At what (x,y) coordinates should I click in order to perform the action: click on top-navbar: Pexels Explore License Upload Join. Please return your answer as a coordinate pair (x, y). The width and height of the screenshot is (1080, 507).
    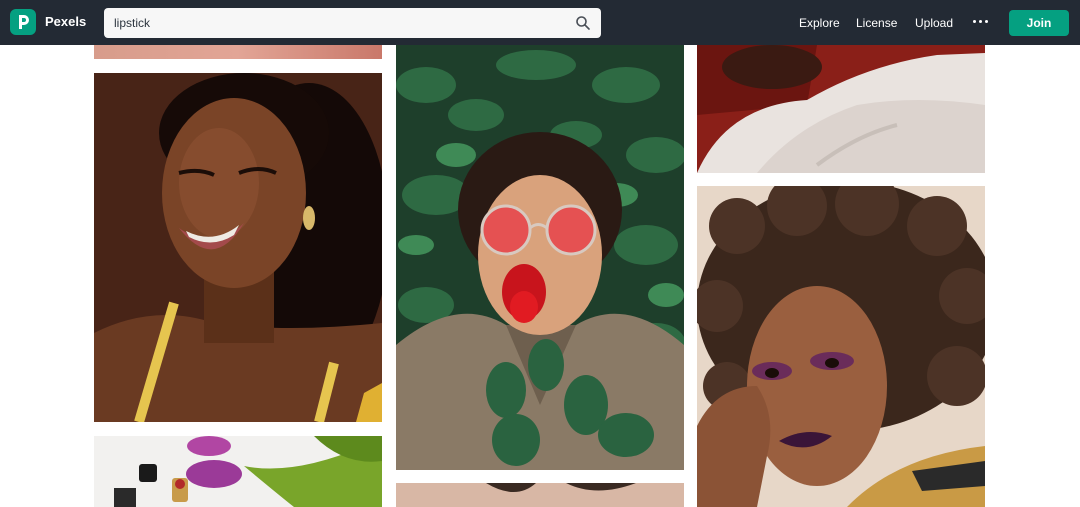
    Looking at the image, I should click on (540, 22).